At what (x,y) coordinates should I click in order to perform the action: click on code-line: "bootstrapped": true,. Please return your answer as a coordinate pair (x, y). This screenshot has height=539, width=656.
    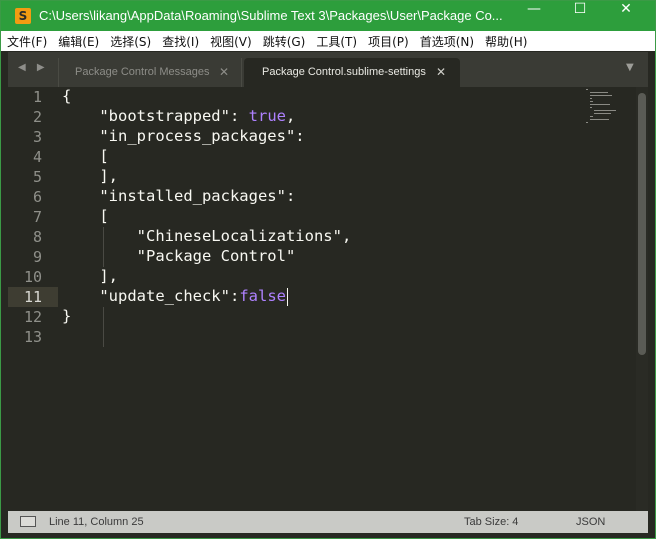
    Looking at the image, I should click on (178, 117).